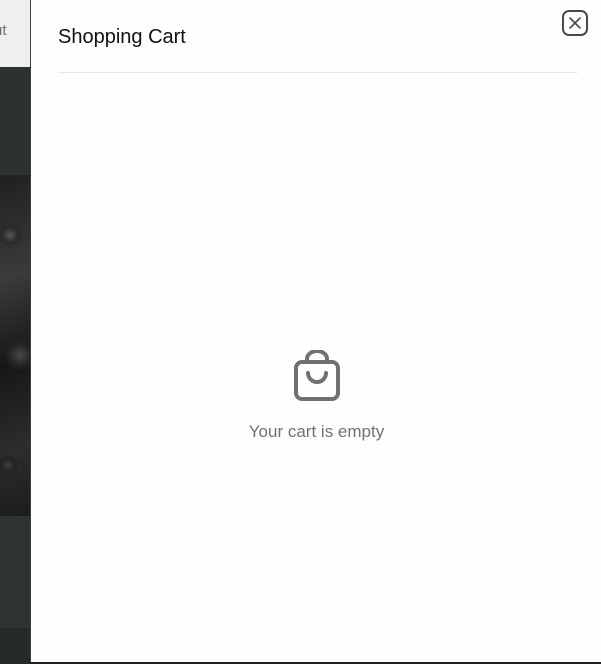 The height and width of the screenshot is (664, 601). Describe the element at coordinates (15, 646) in the screenshot. I see `background-site-footer` at that location.